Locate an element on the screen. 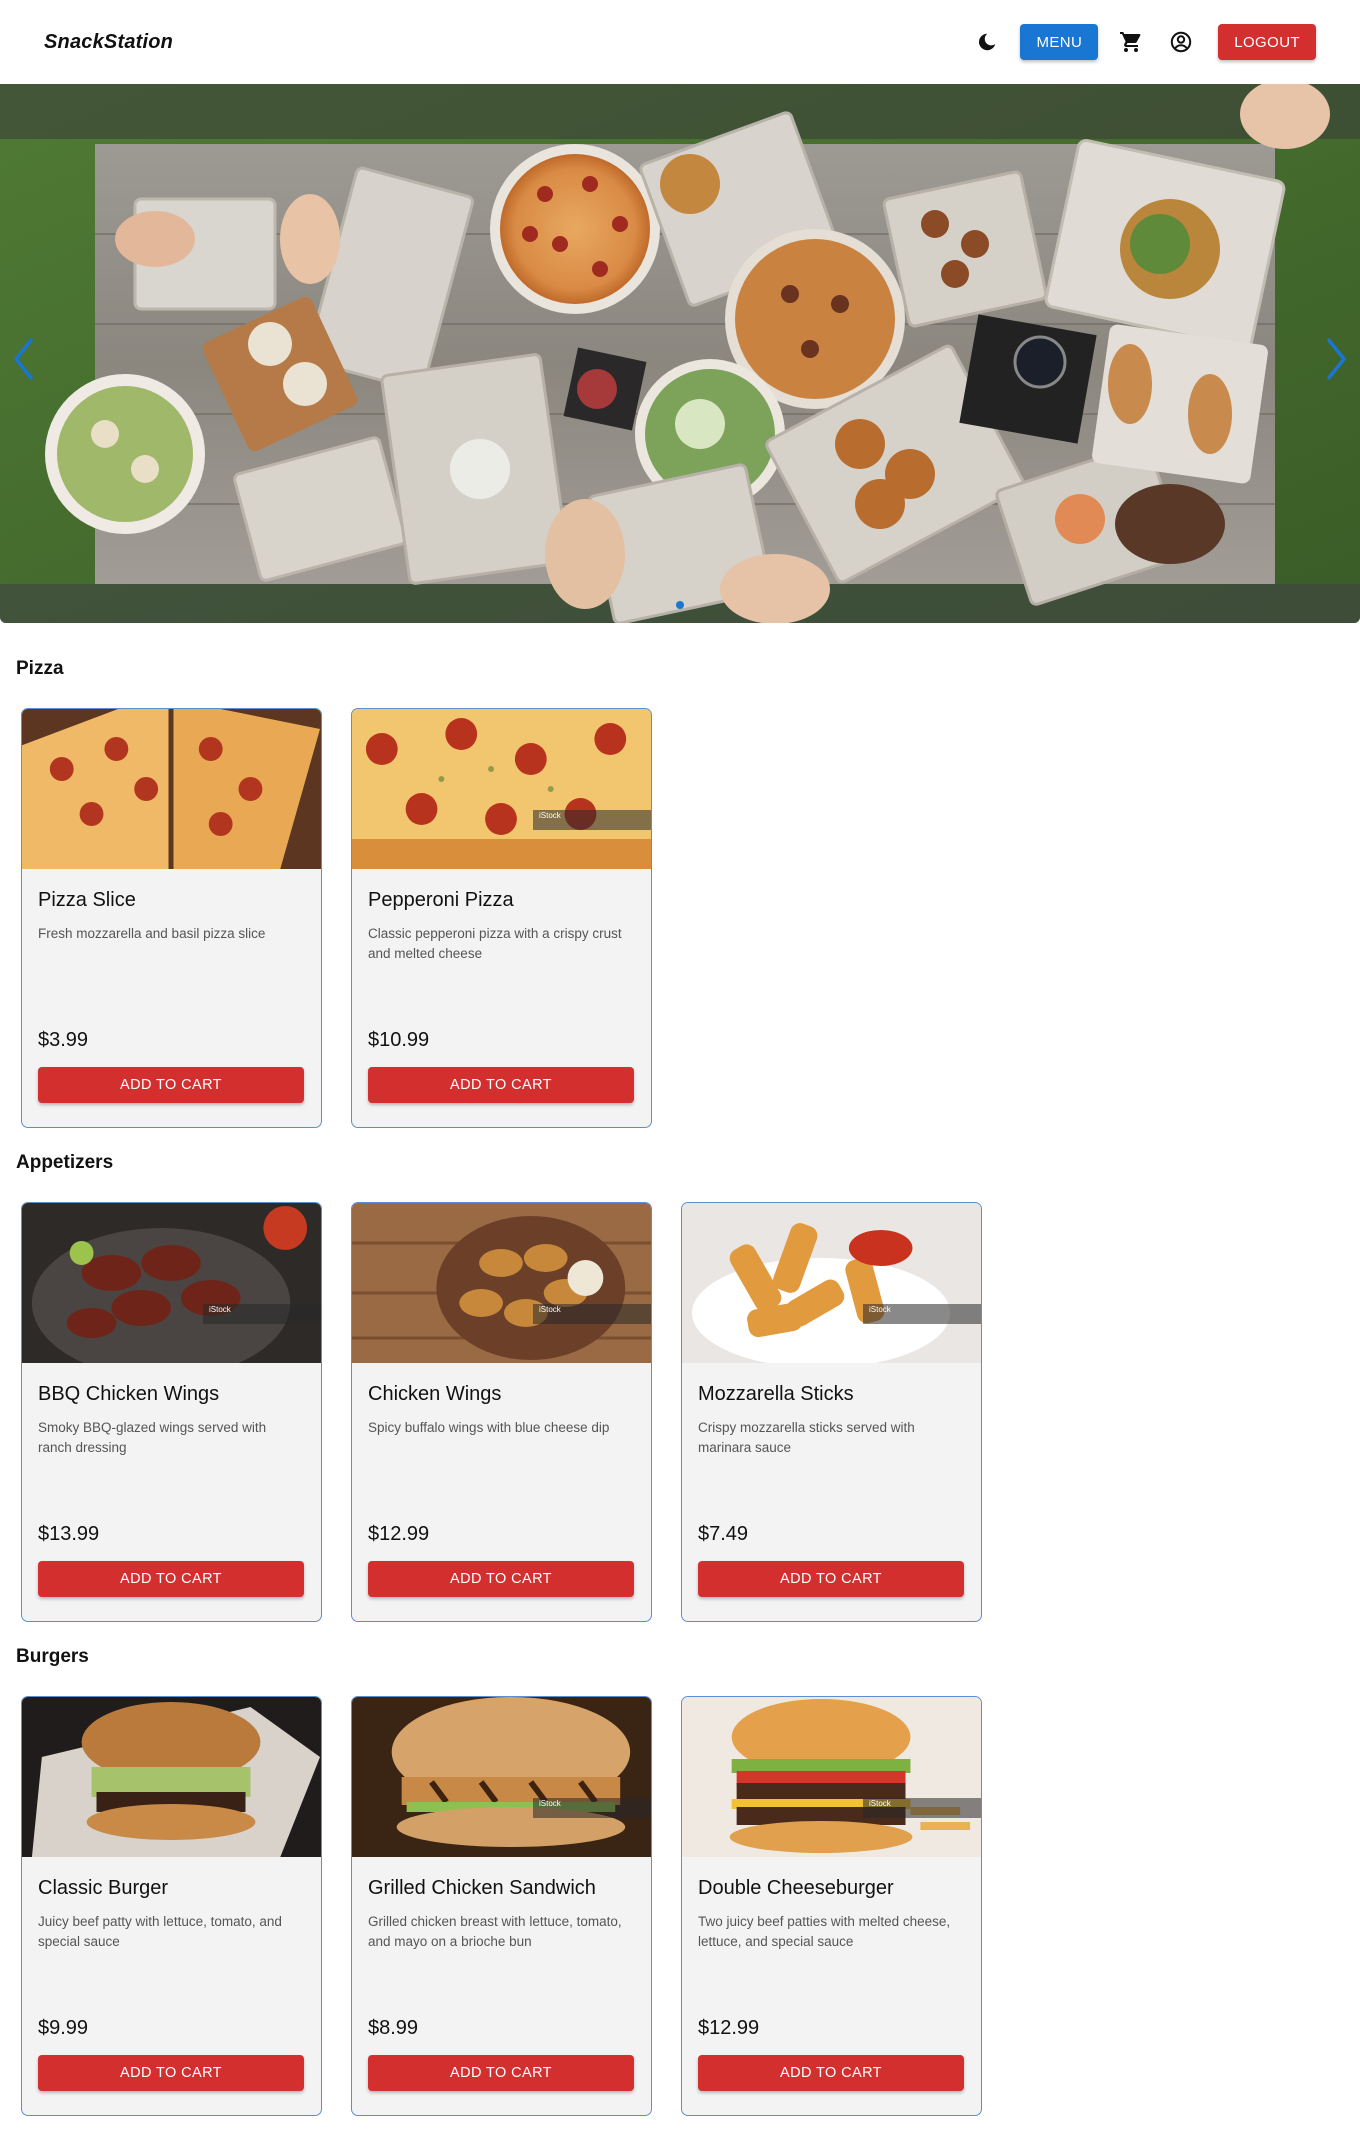  chicken-wings-image is located at coordinates (501, 1283).